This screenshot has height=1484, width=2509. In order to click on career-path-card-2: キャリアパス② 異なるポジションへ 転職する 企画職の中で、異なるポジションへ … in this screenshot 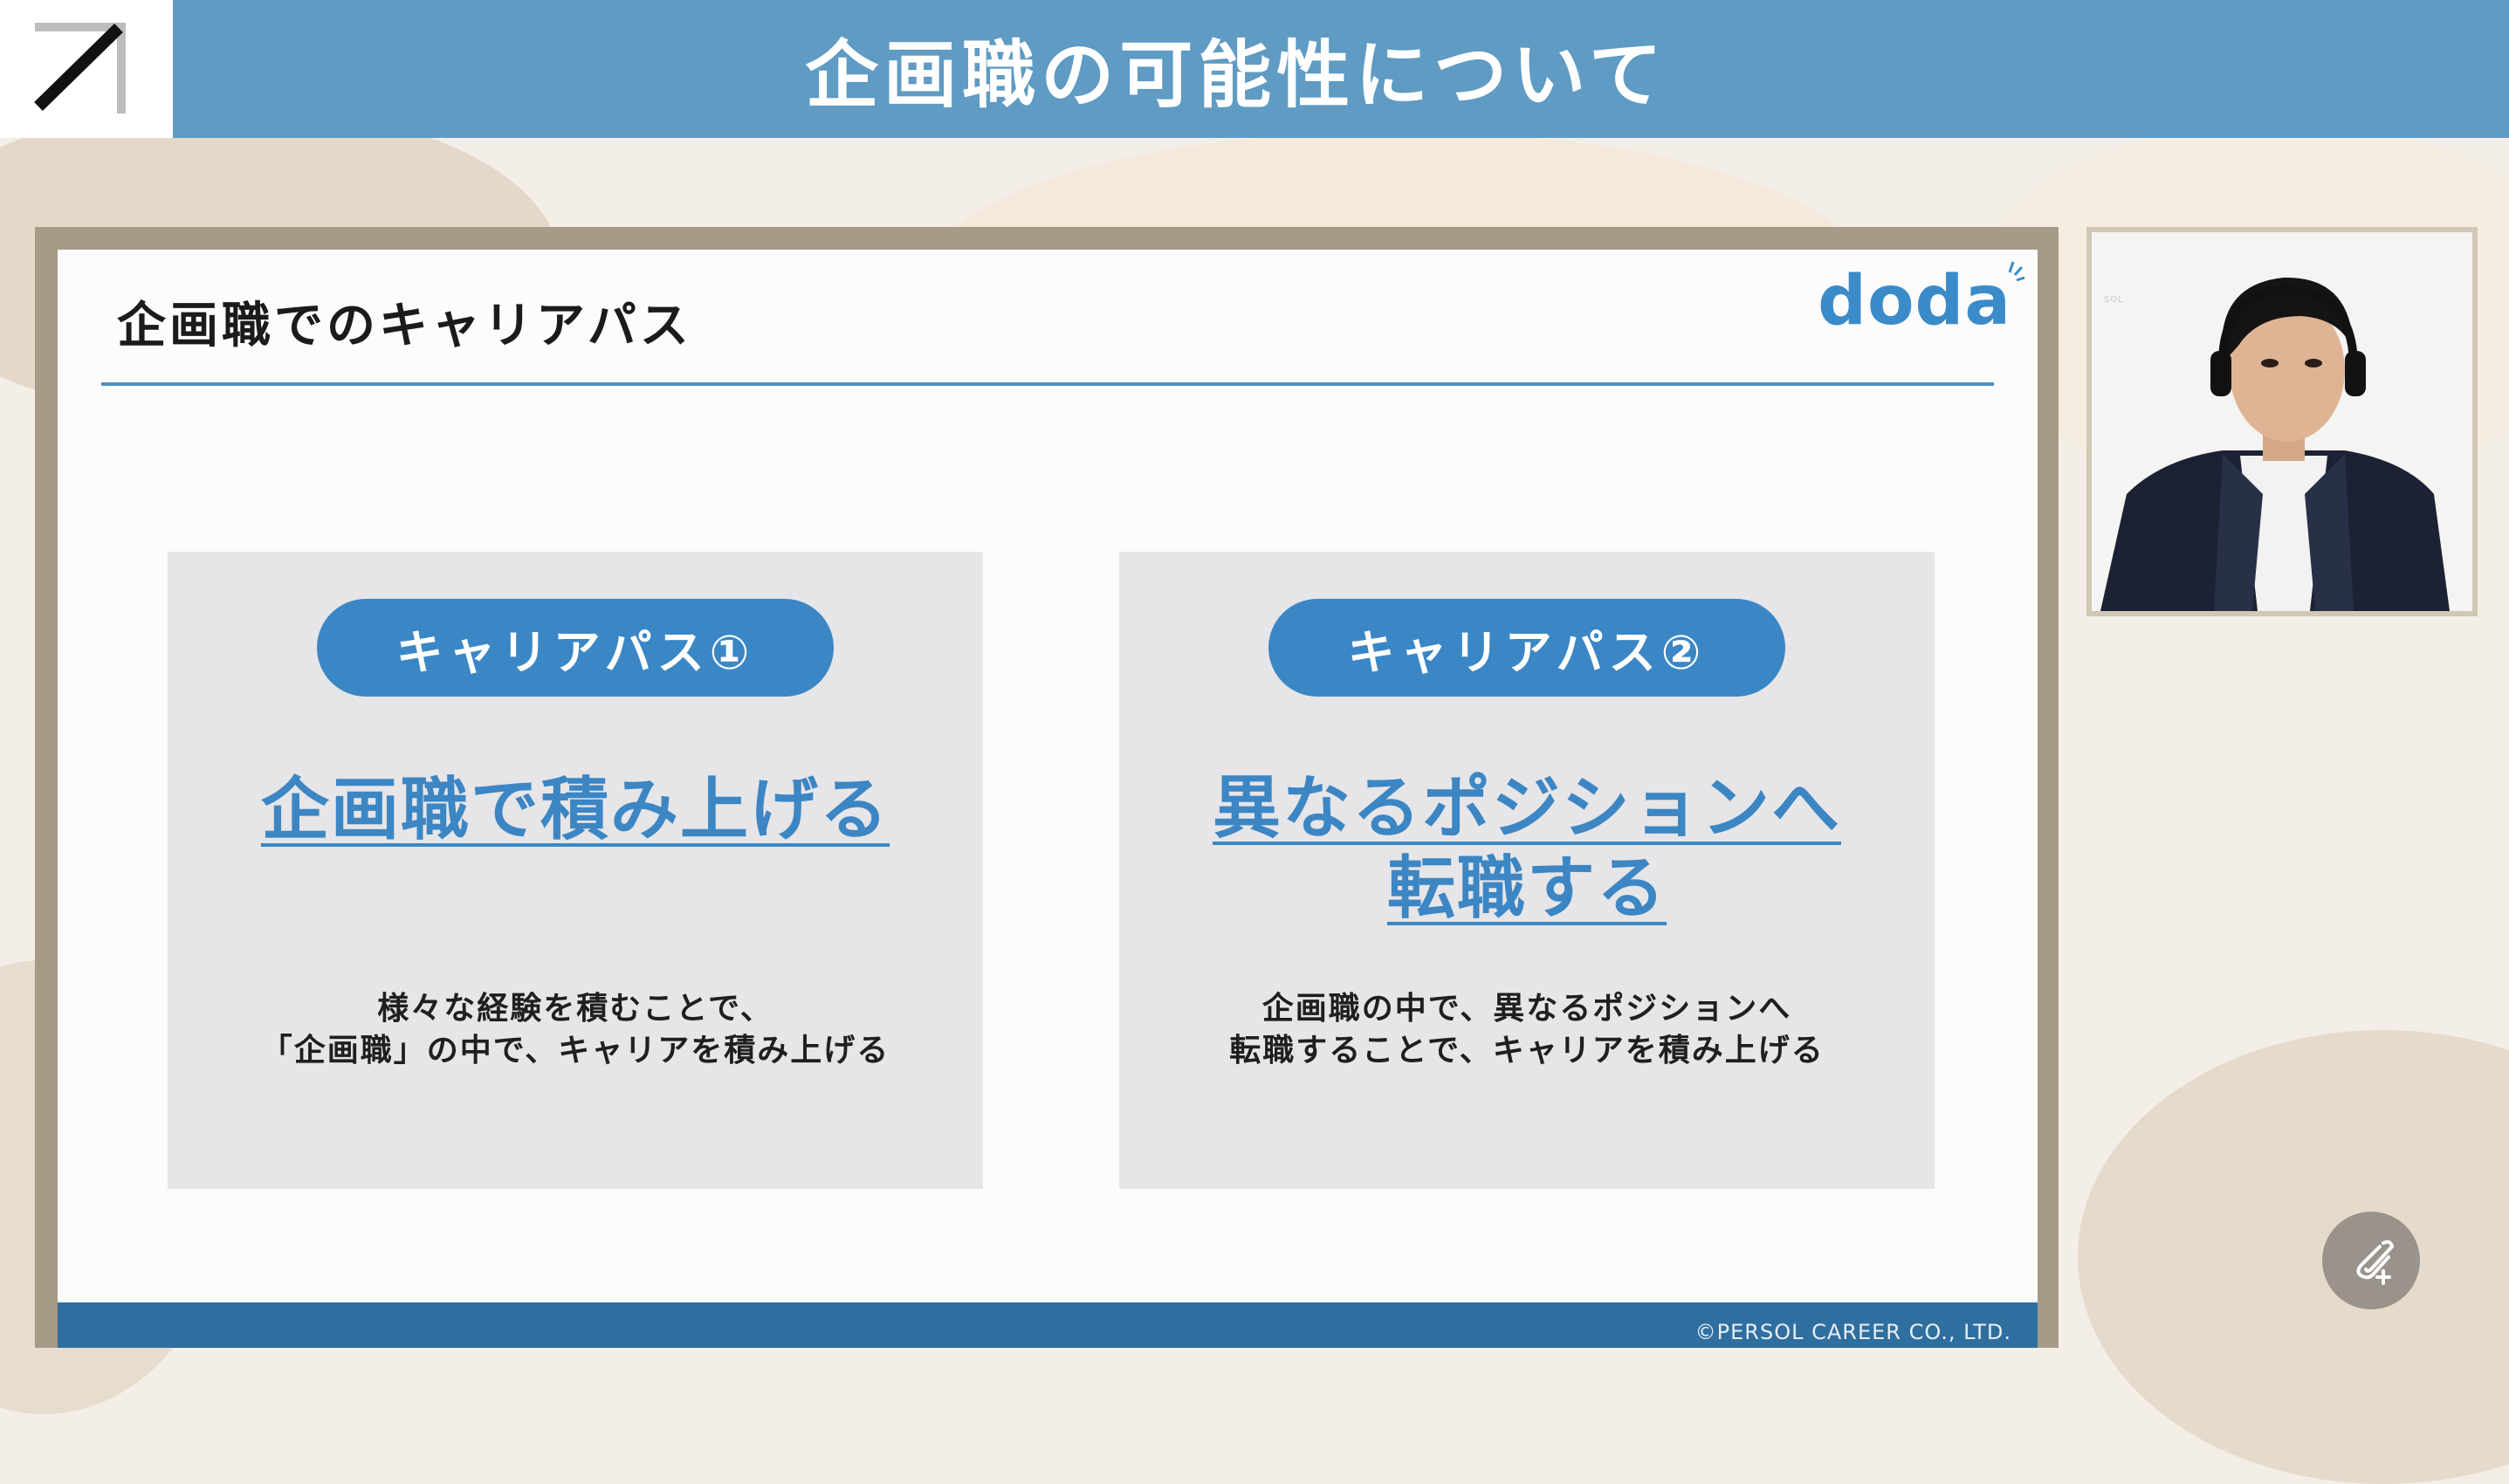, I will do `click(1527, 870)`.